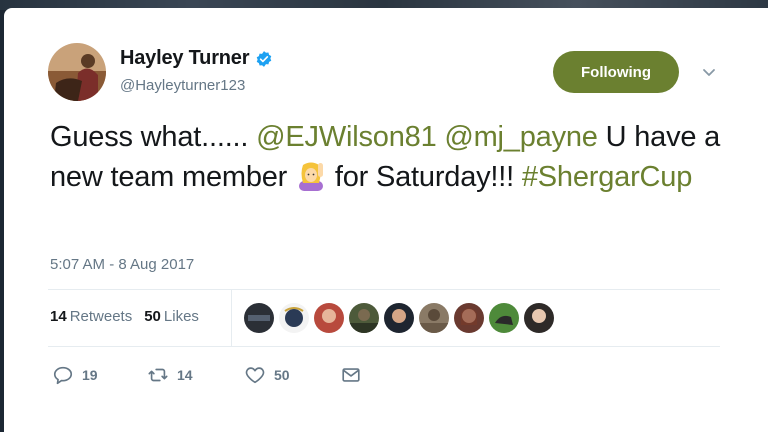  I want to click on mention-link: @EJWilson81, so click(346, 137).